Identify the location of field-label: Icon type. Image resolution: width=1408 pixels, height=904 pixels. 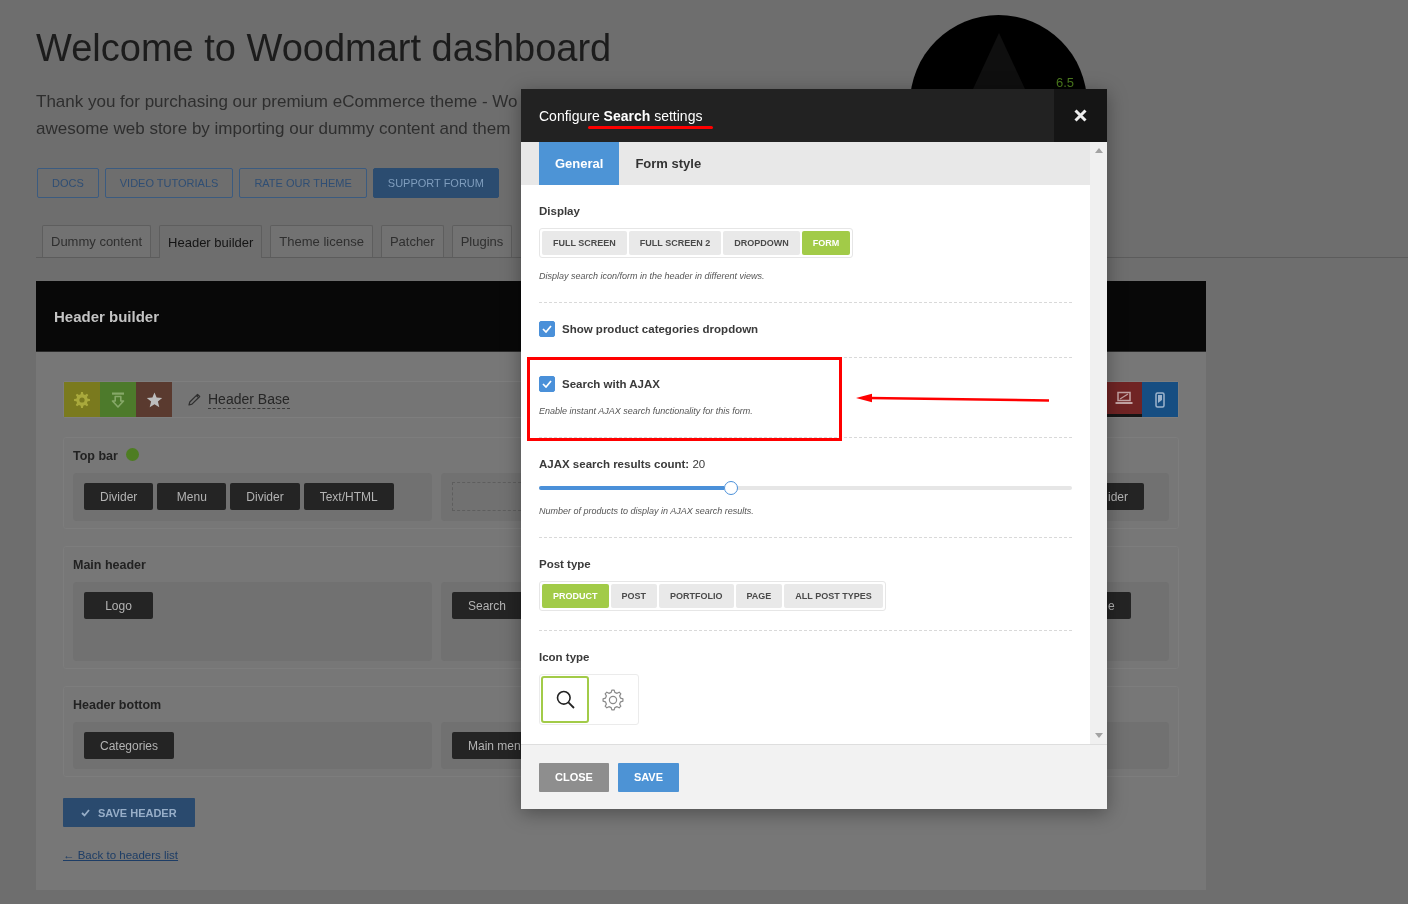
(564, 657).